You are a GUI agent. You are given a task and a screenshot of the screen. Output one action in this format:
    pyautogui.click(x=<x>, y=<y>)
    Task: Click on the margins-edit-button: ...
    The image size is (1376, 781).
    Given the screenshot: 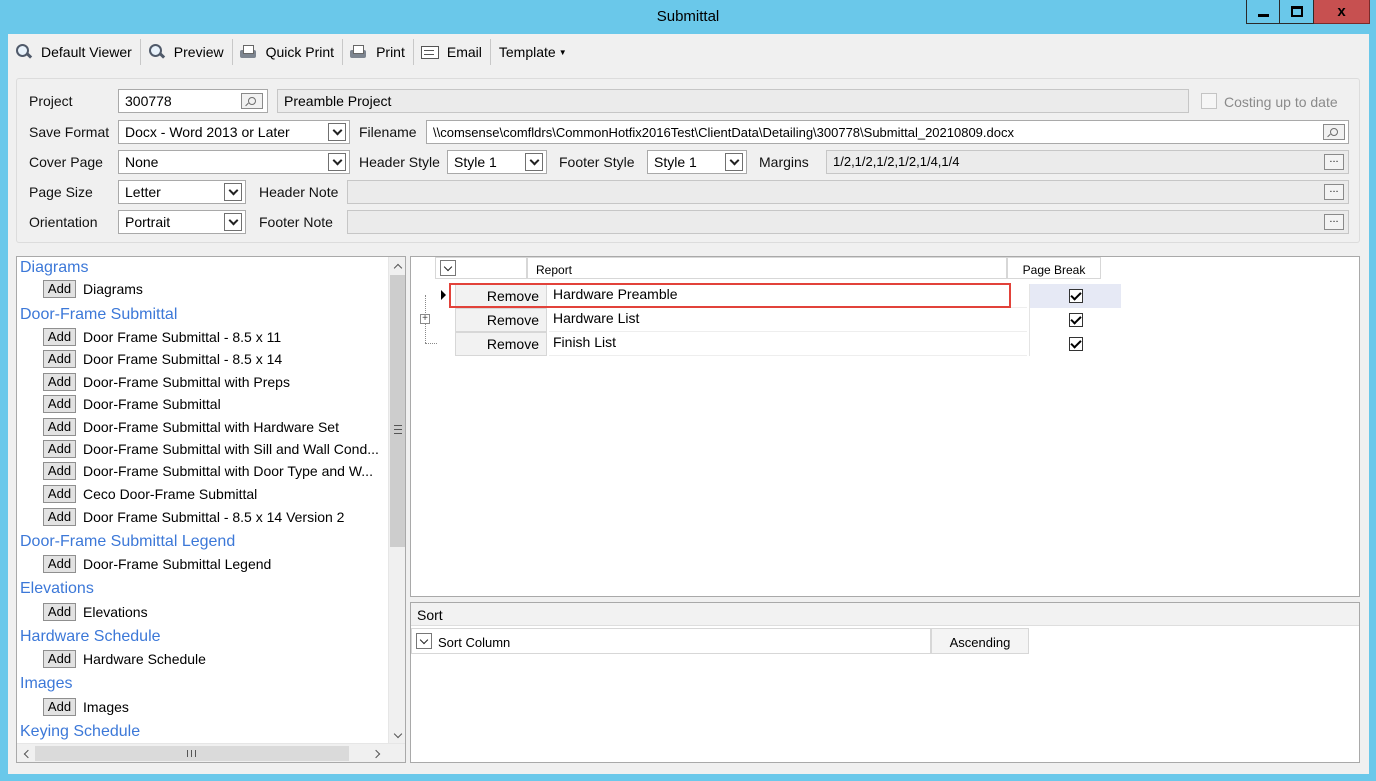 What is the action you would take?
    pyautogui.click(x=1334, y=162)
    